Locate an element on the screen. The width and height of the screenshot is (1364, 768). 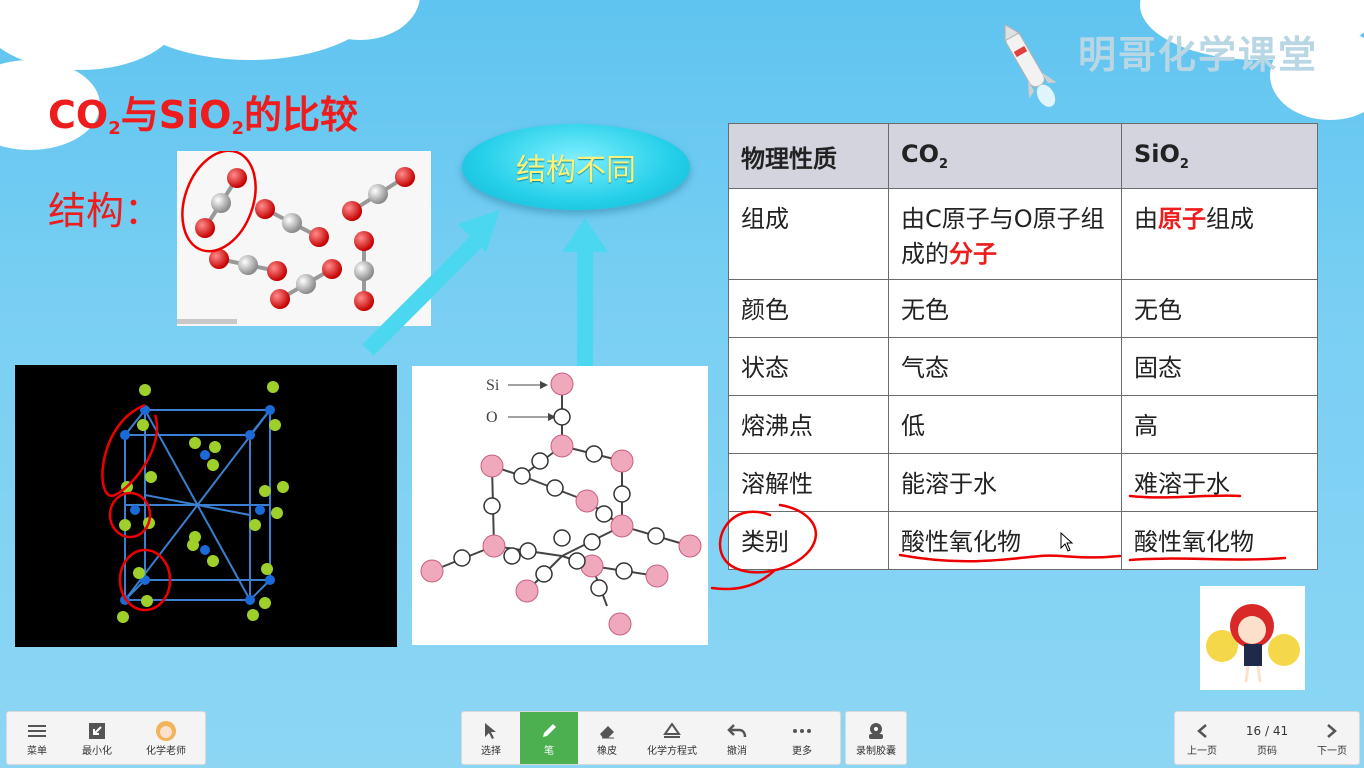
mouse-cursor-icon is located at coordinates (1067, 542).